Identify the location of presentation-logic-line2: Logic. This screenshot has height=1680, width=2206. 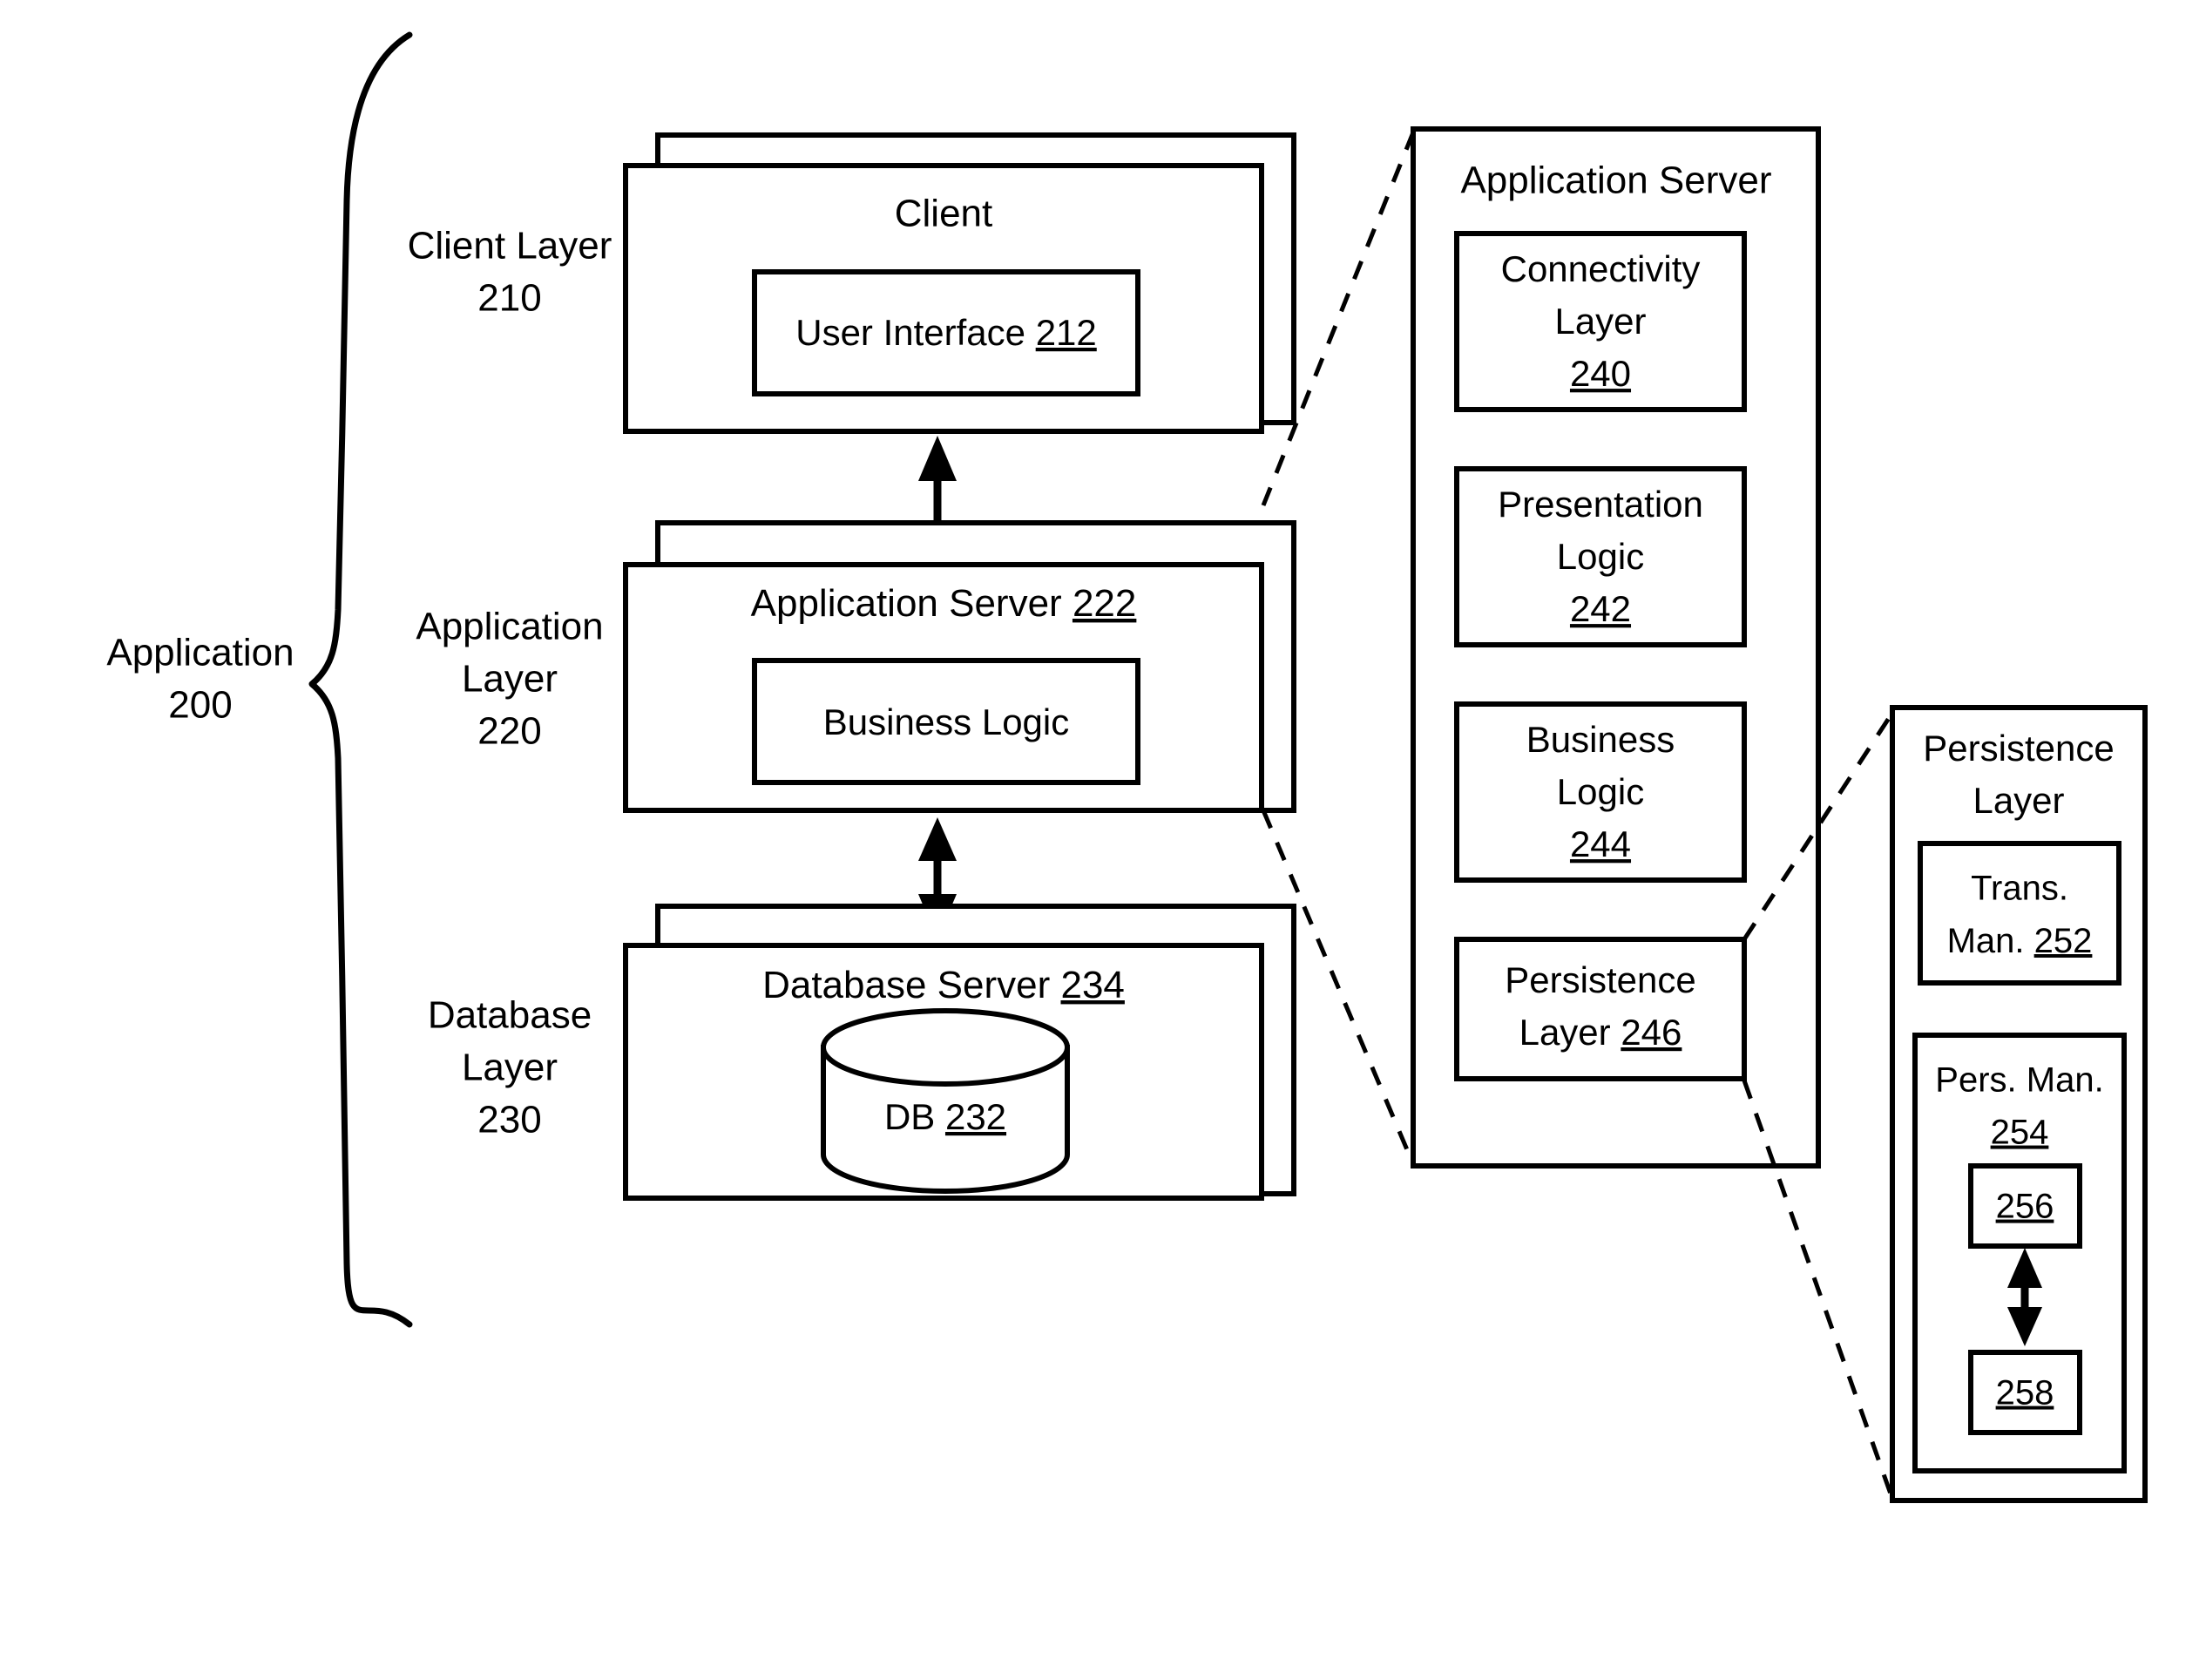
(1600, 556).